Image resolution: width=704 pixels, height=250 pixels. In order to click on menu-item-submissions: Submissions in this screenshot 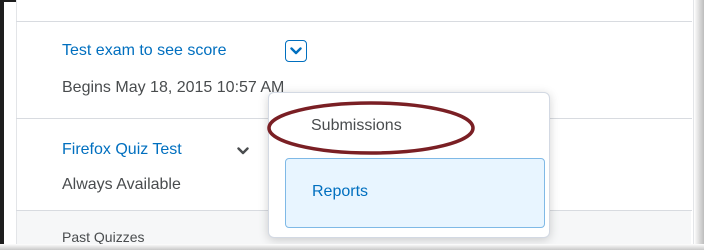, I will do `click(356, 126)`.